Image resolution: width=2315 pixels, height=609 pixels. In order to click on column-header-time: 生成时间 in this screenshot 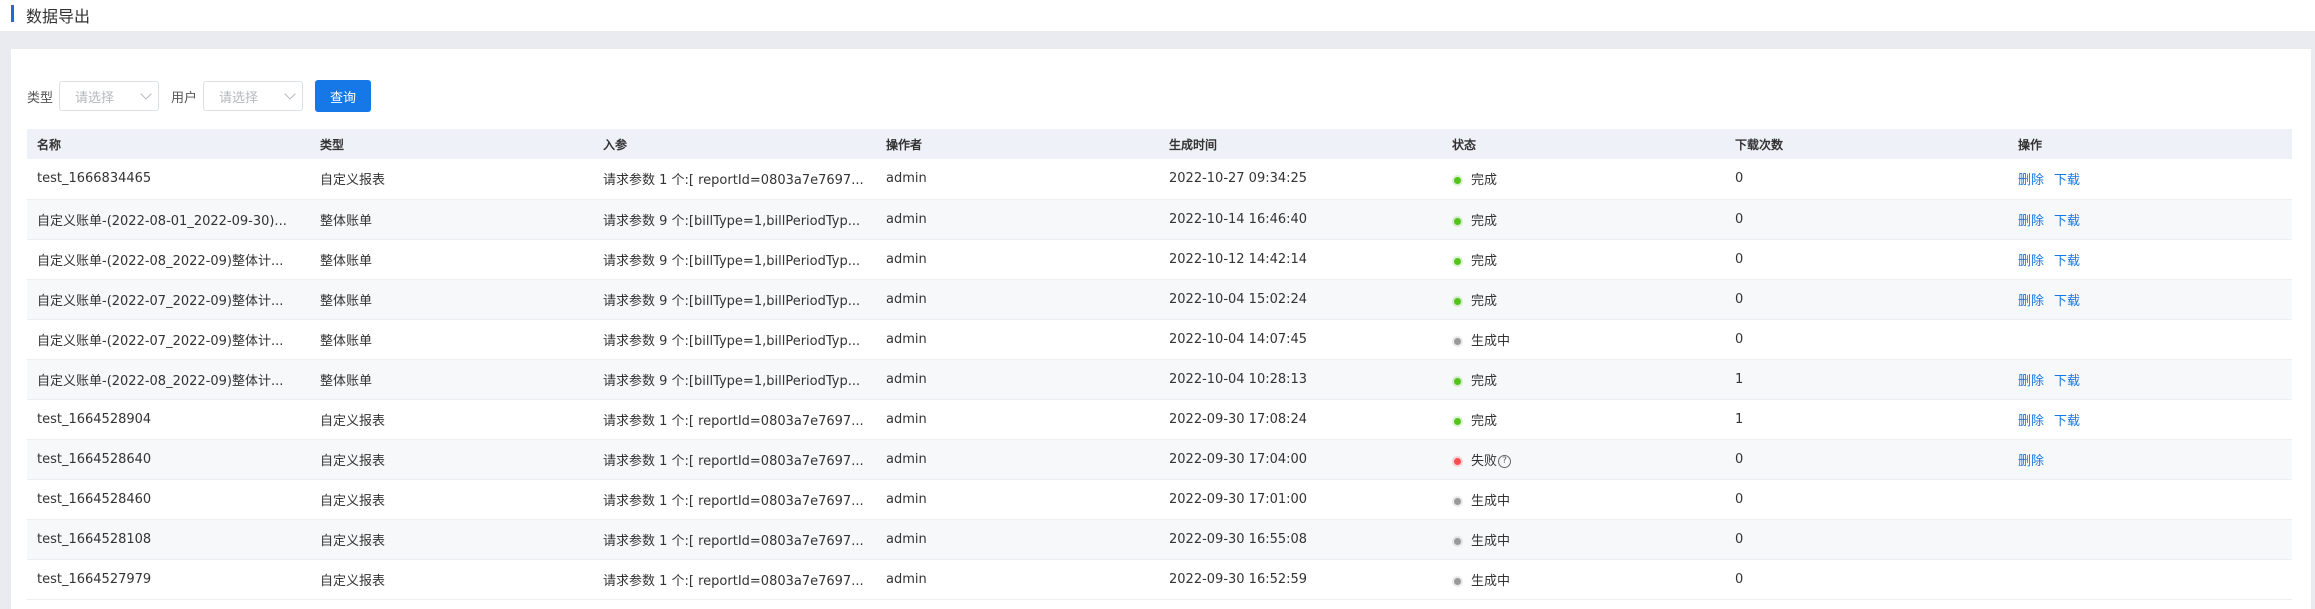, I will do `click(1193, 144)`.